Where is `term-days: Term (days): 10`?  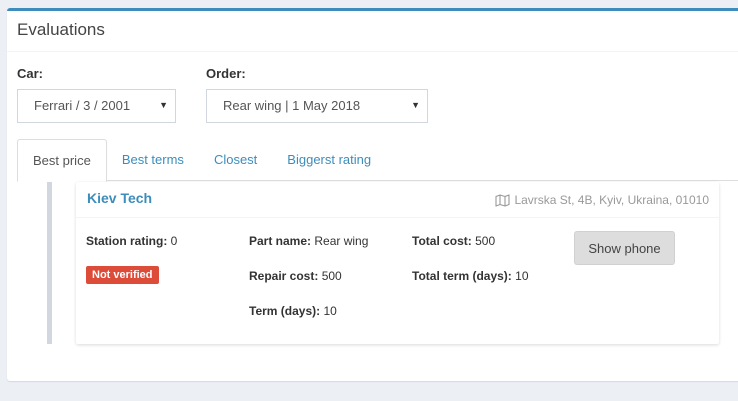
term-days: Term (days): 10 is located at coordinates (293, 311).